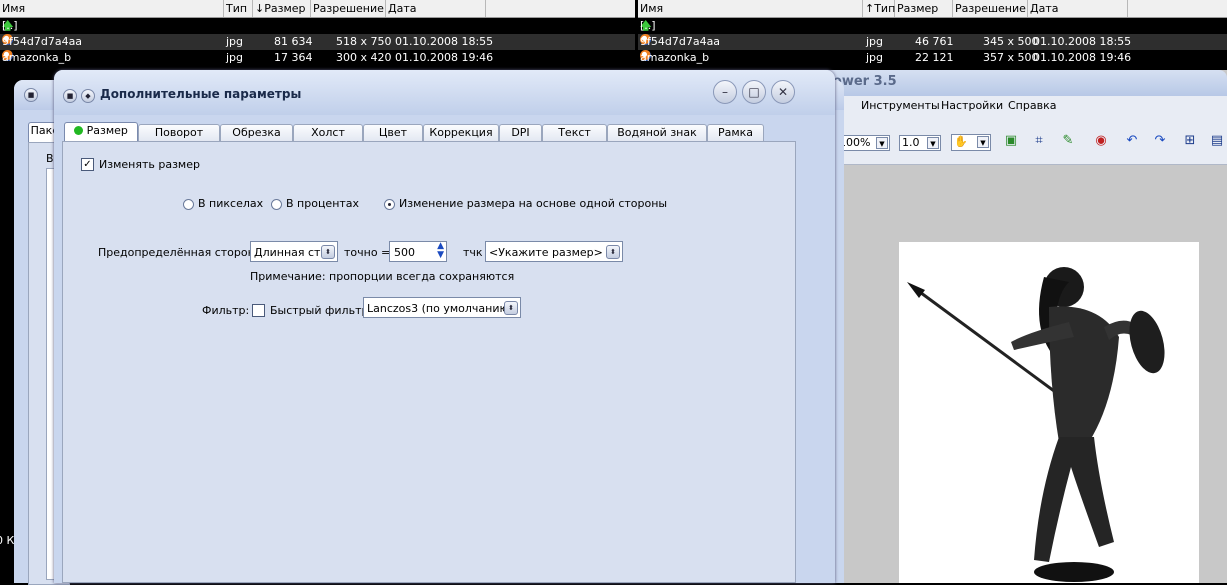 The width and height of the screenshot is (1227, 585). I want to click on grid-view-icon: ⊞, so click(1190, 141).